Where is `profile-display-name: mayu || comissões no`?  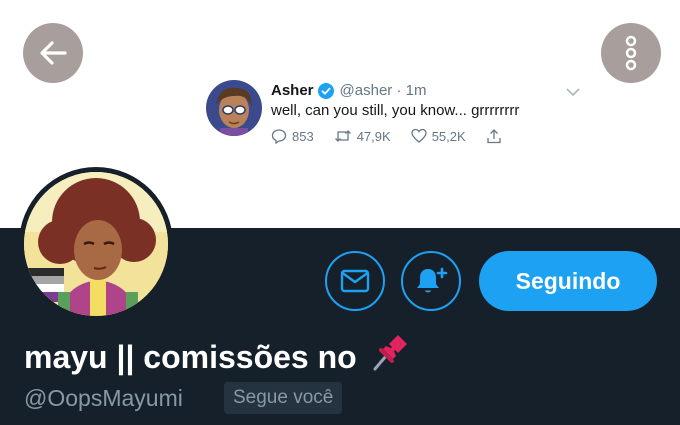 profile-display-name: mayu || comissões no is located at coordinates (216, 357).